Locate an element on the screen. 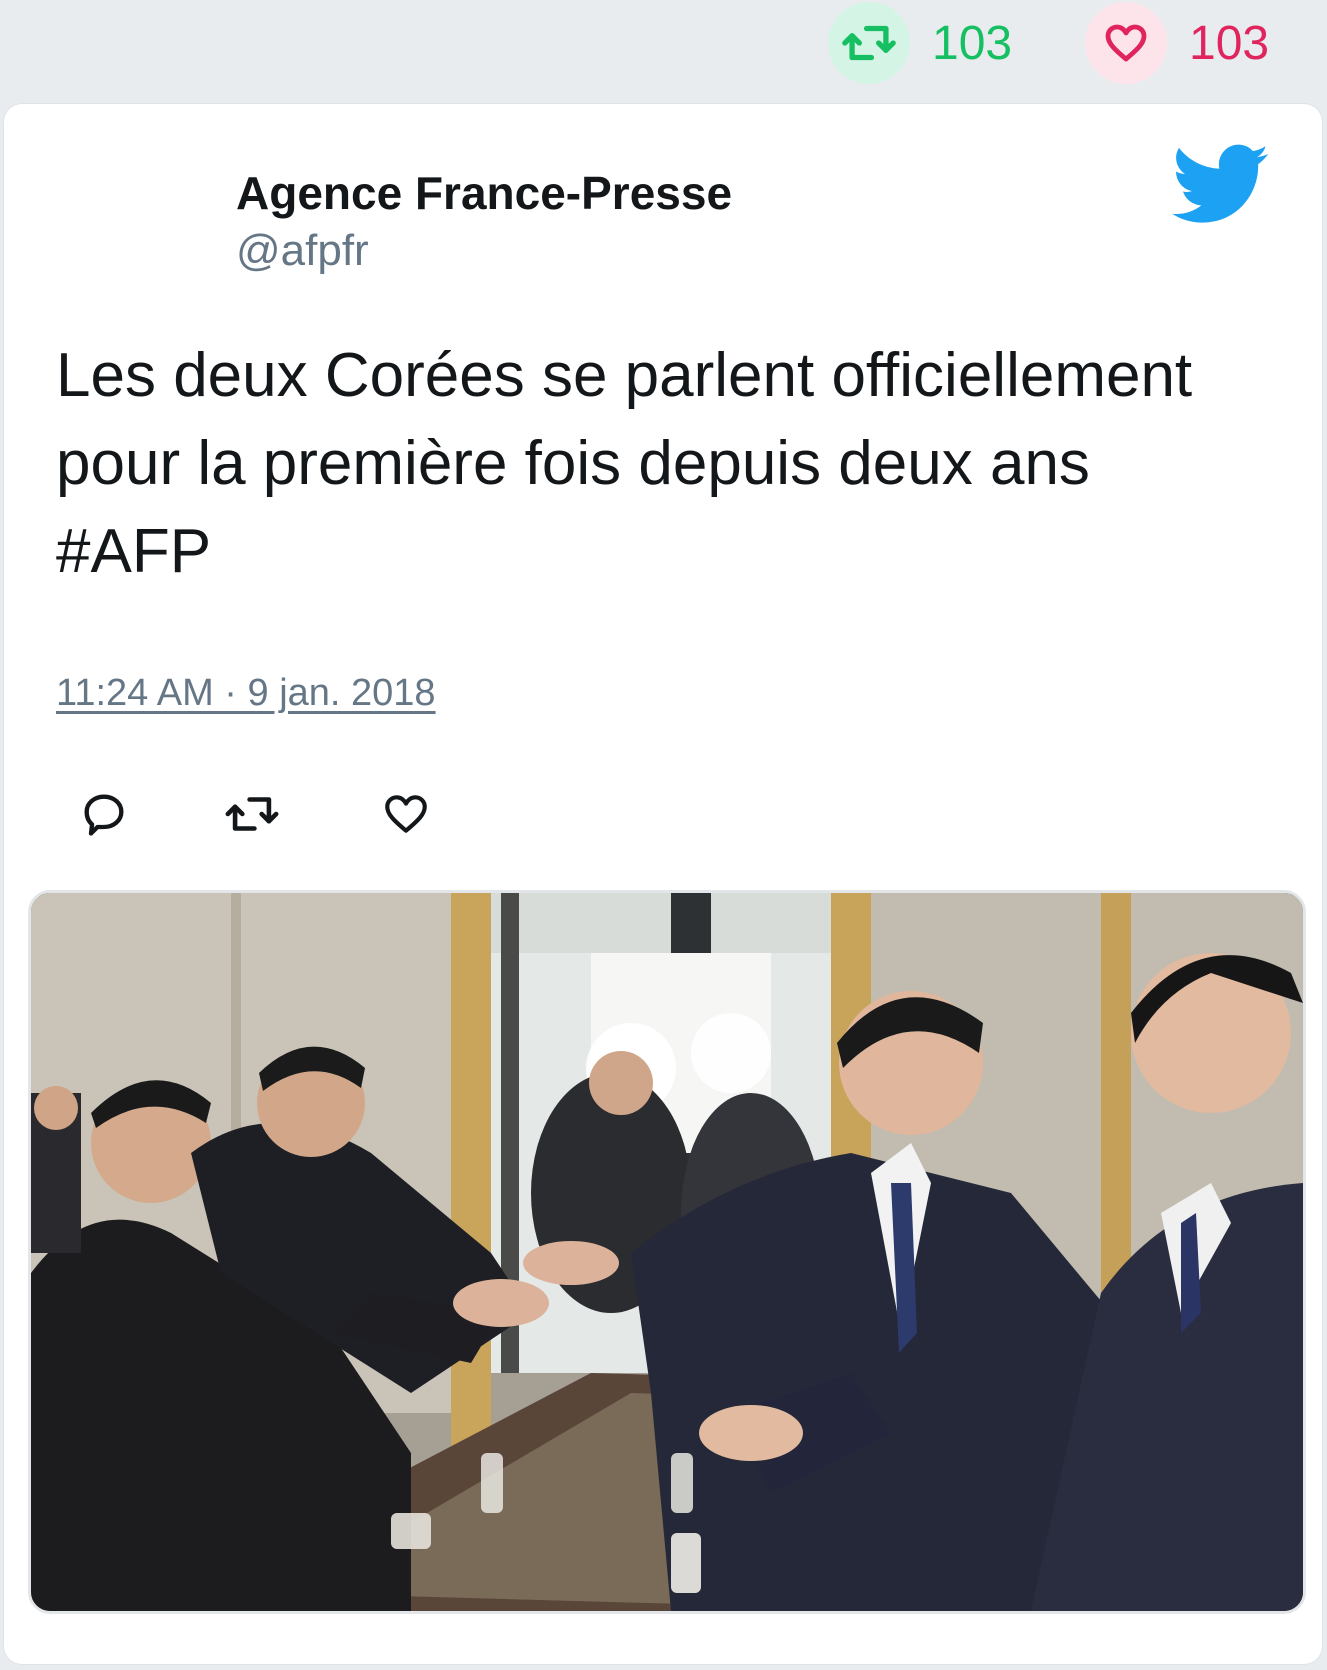 The height and width of the screenshot is (1670, 1327). like-button is located at coordinates (406, 814).